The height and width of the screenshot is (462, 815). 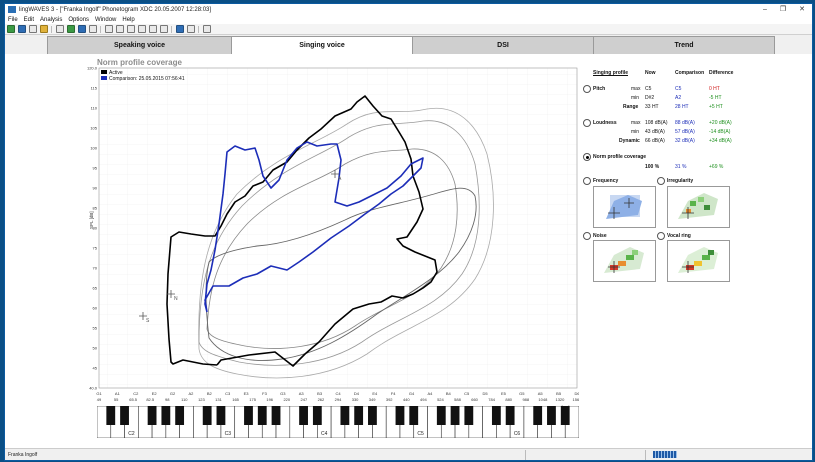 What do you see at coordinates (587, 89) in the screenshot?
I see `radio-pitch` at bounding box center [587, 89].